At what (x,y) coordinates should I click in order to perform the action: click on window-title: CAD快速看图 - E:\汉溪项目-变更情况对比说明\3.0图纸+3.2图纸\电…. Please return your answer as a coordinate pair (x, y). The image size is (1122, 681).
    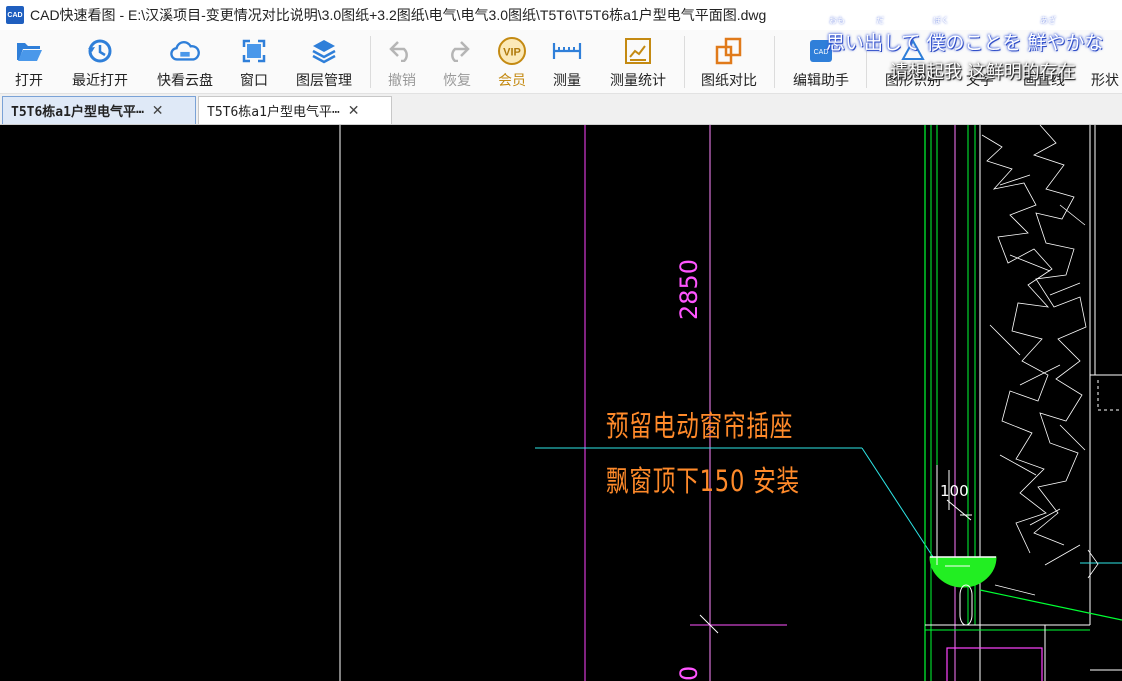
    Looking at the image, I should click on (398, 15).